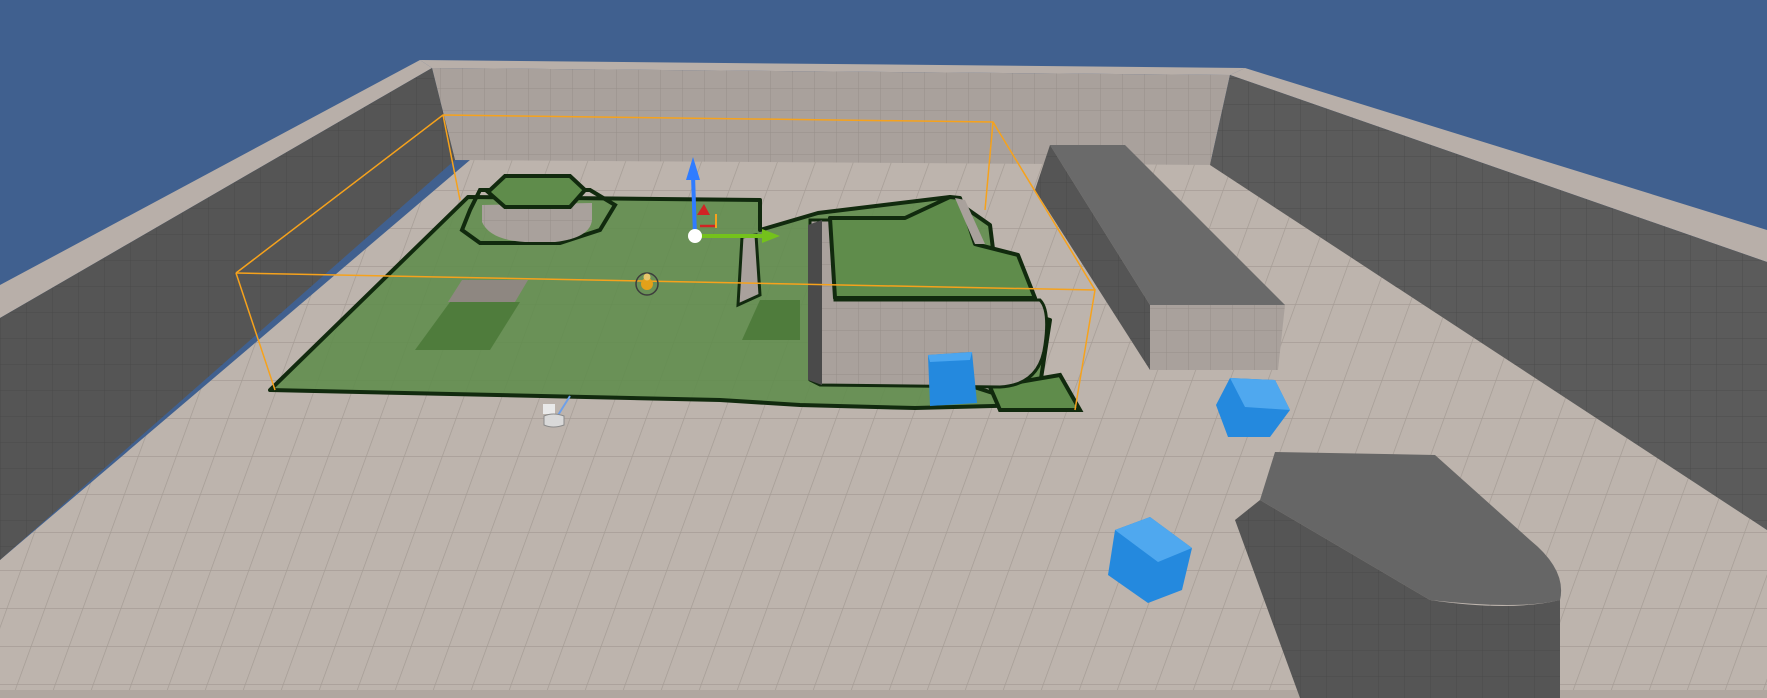  I want to click on cube, so click(952, 379).